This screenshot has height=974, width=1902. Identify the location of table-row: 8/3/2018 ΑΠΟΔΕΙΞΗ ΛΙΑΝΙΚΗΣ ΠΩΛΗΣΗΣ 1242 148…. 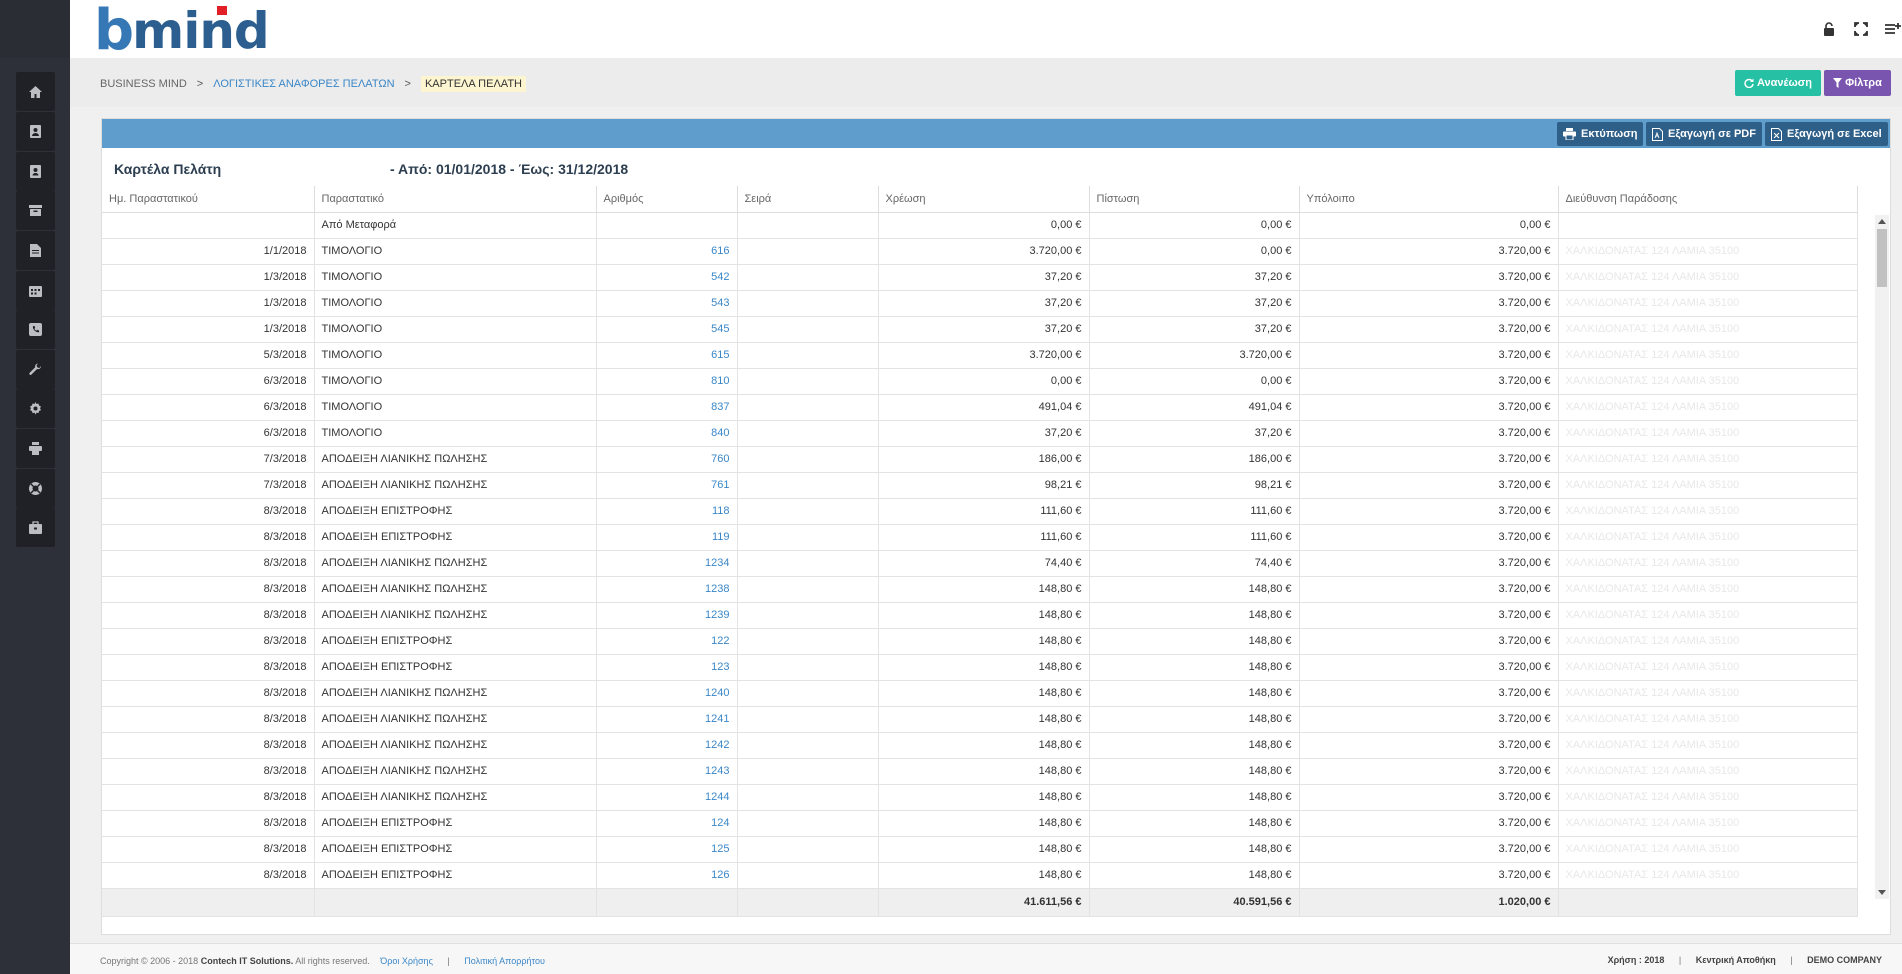
(980, 745).